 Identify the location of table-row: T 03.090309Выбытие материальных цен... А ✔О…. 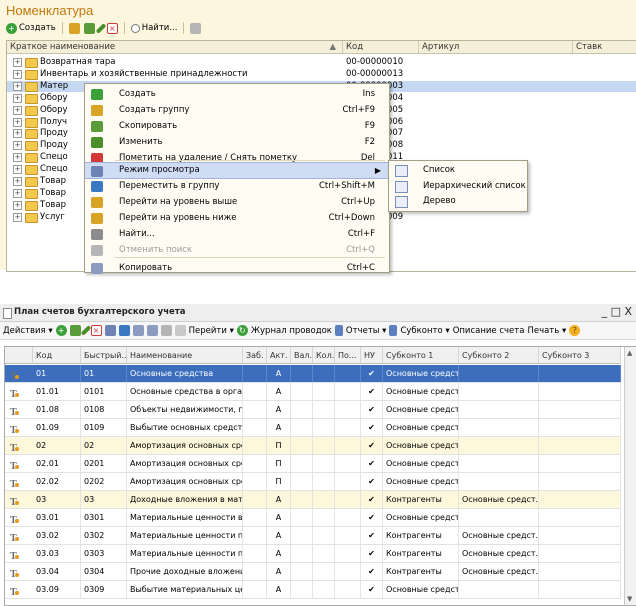
(313, 590).